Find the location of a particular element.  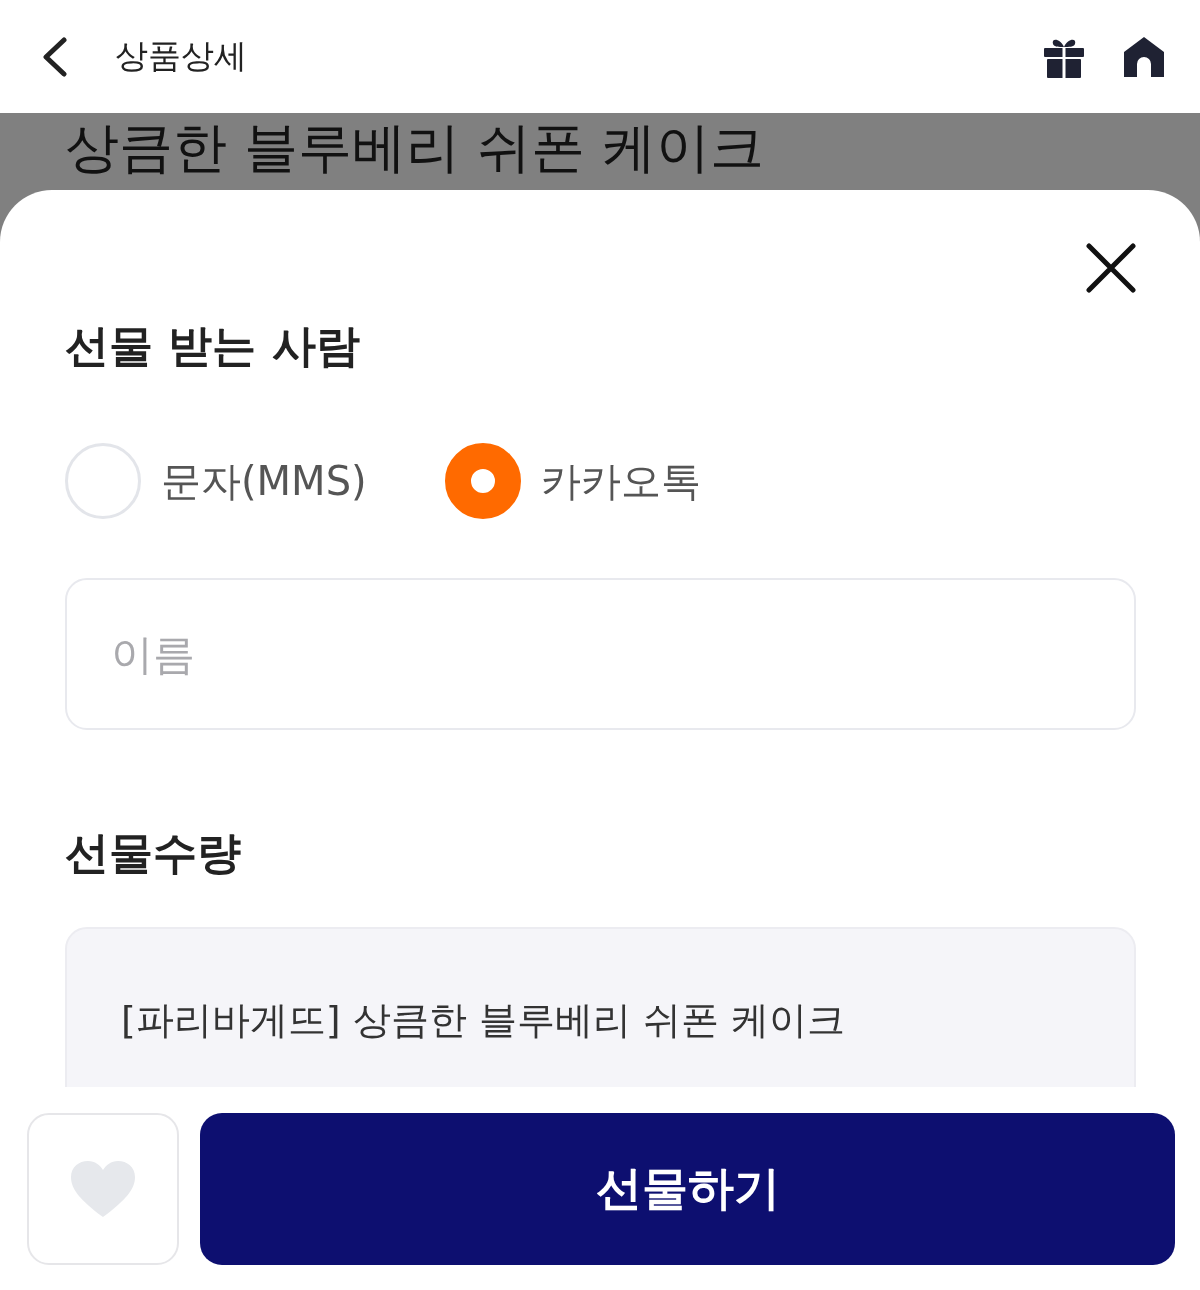

radio-label: 문자(MMS) is located at coordinates (264, 481).